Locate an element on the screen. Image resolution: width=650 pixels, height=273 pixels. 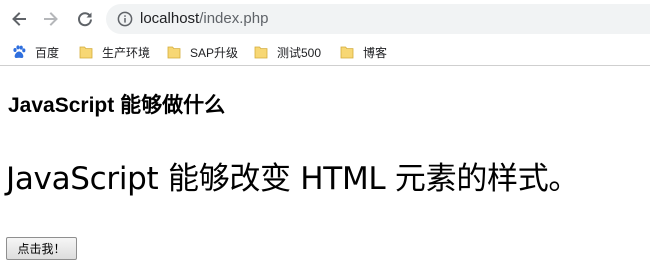
arrow-left-icon is located at coordinates (19, 19).